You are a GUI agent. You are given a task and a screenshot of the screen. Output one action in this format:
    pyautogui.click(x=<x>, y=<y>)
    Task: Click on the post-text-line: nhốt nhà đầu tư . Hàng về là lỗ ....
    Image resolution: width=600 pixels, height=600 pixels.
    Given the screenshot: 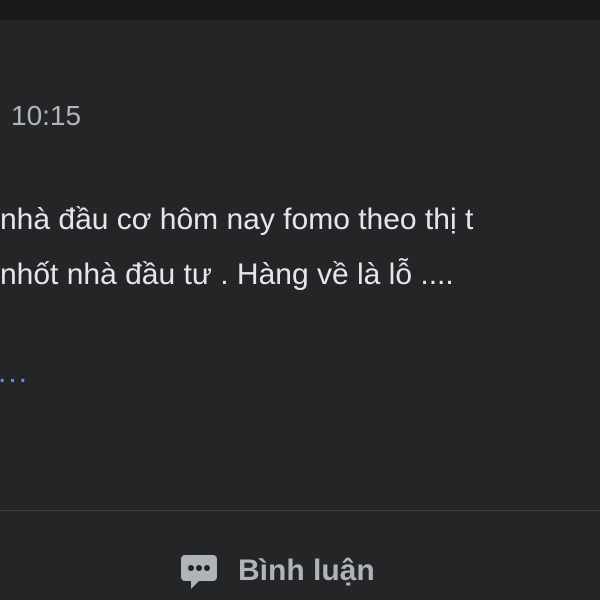 What is the action you would take?
    pyautogui.click(x=227, y=274)
    